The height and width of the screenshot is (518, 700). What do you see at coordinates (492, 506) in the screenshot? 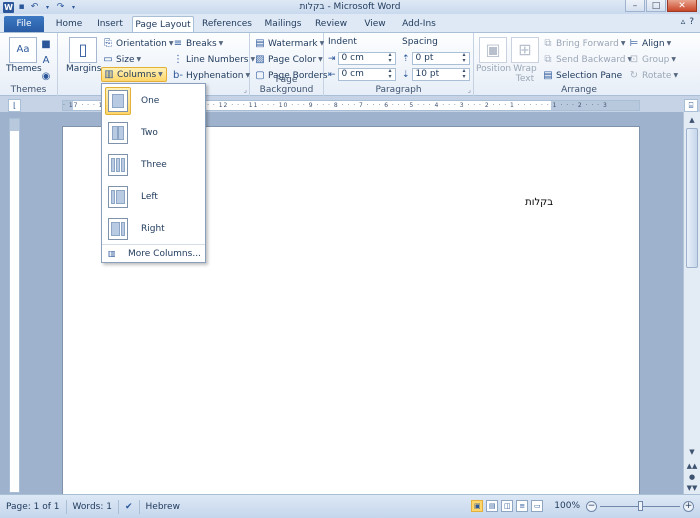
I see `full-screen-reading-view-icon: ▤` at bounding box center [492, 506].